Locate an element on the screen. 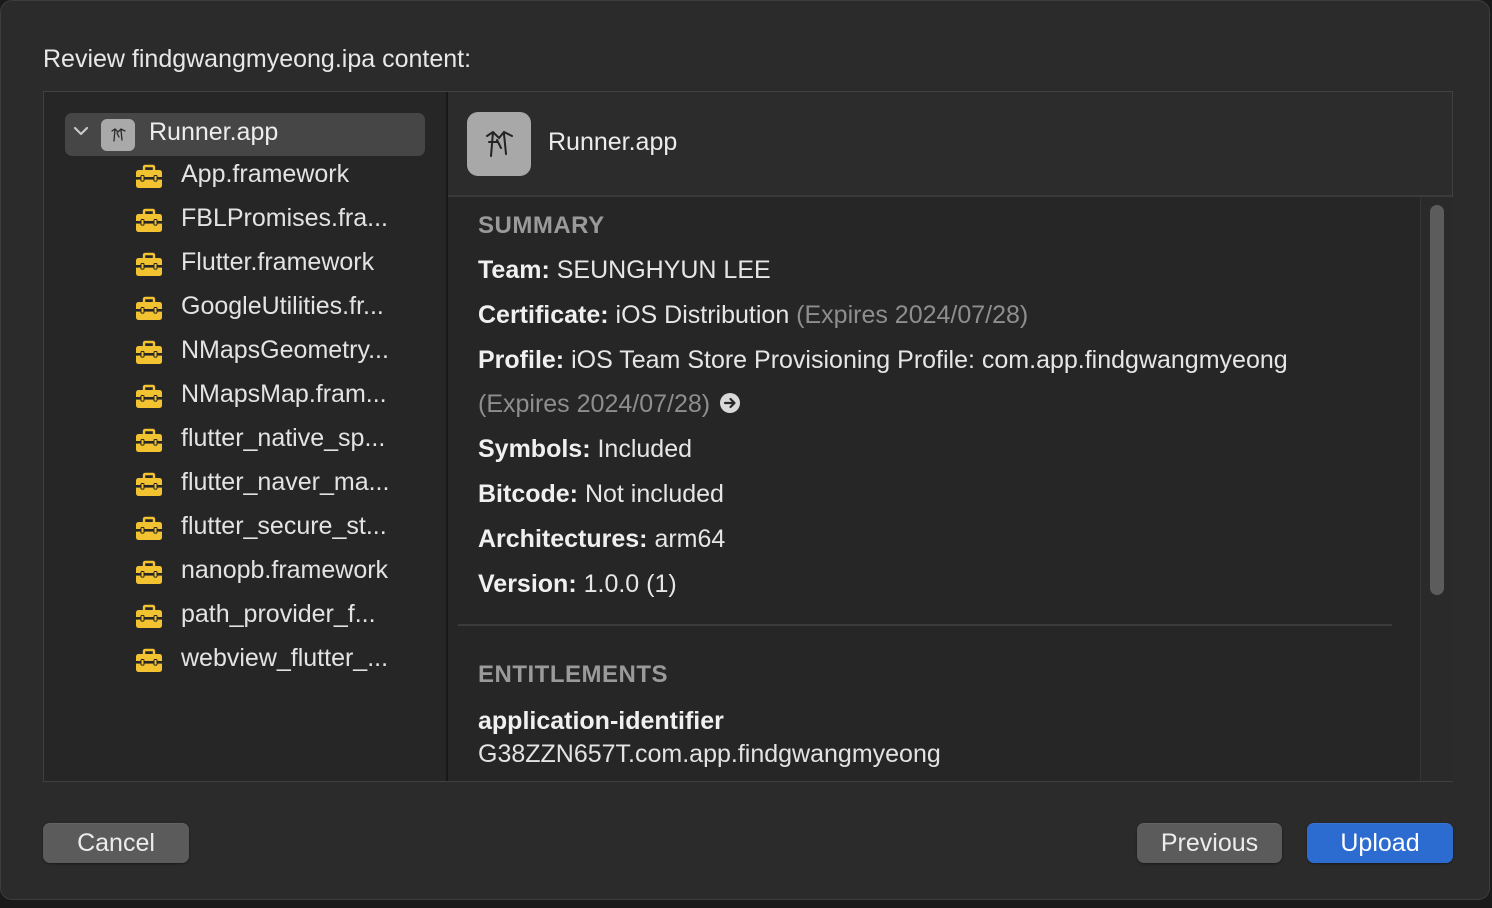 Image resolution: width=1492 pixels, height=908 pixels. dialog-title: Review findgwangmyeong.ipa content: is located at coordinates (257, 59).